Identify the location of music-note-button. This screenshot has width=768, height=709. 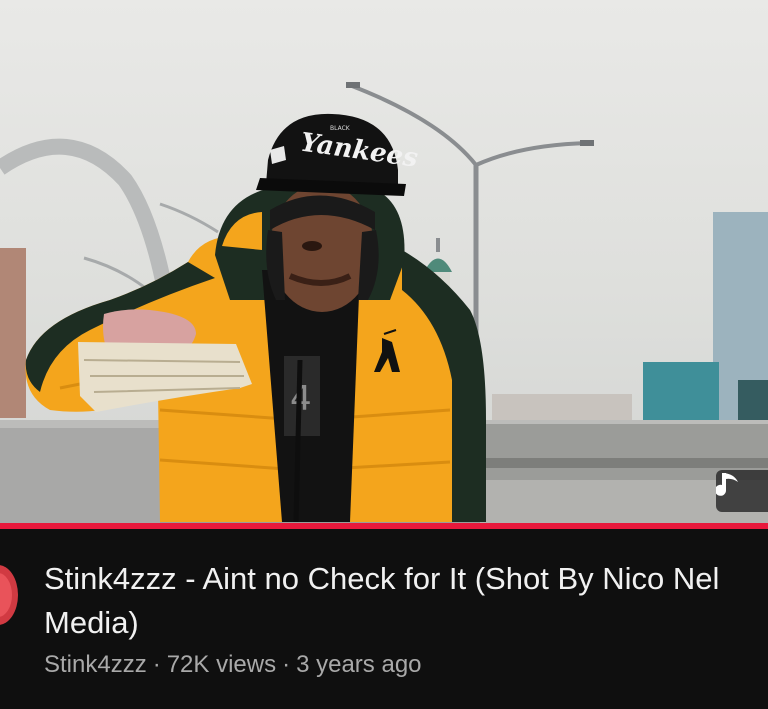
(742, 491).